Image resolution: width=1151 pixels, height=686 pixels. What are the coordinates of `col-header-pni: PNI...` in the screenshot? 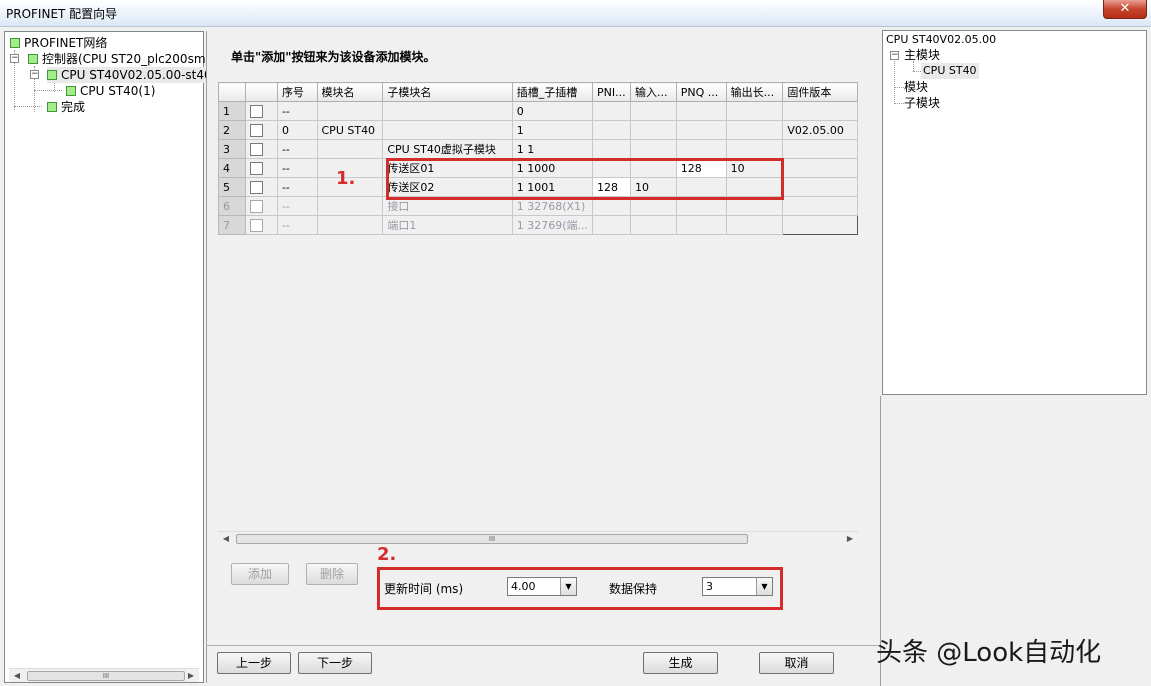 It's located at (611, 92).